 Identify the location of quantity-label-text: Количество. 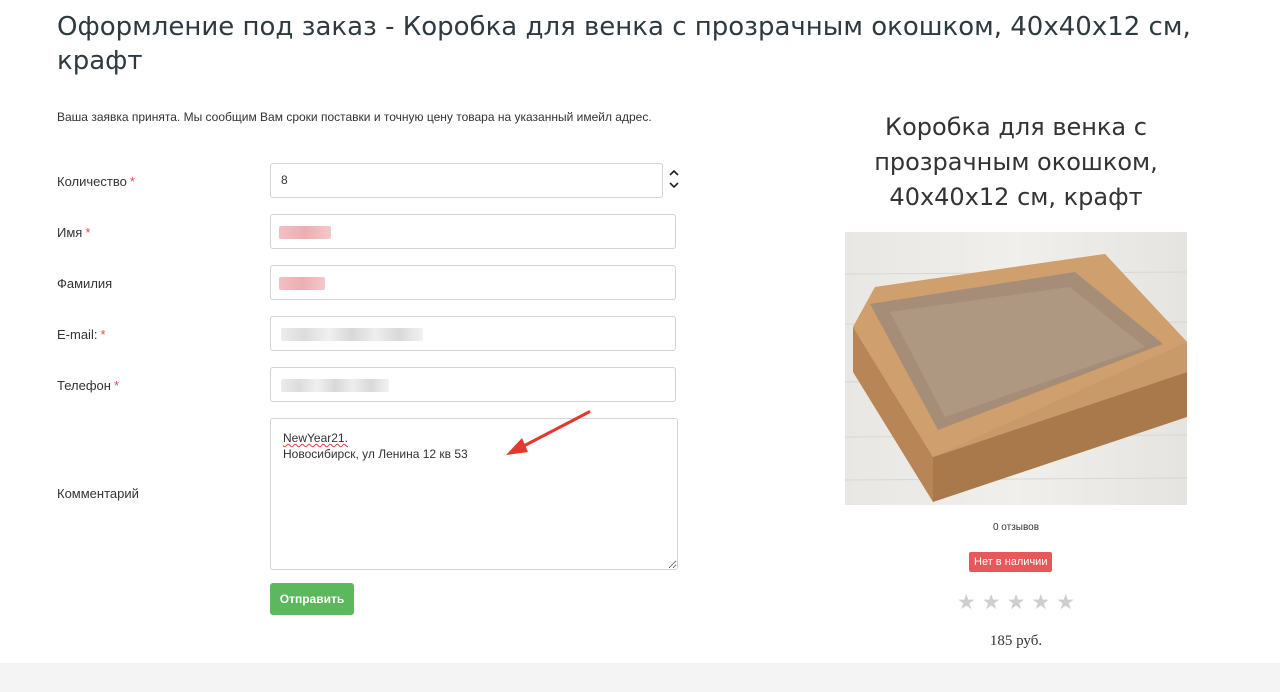
(92, 181).